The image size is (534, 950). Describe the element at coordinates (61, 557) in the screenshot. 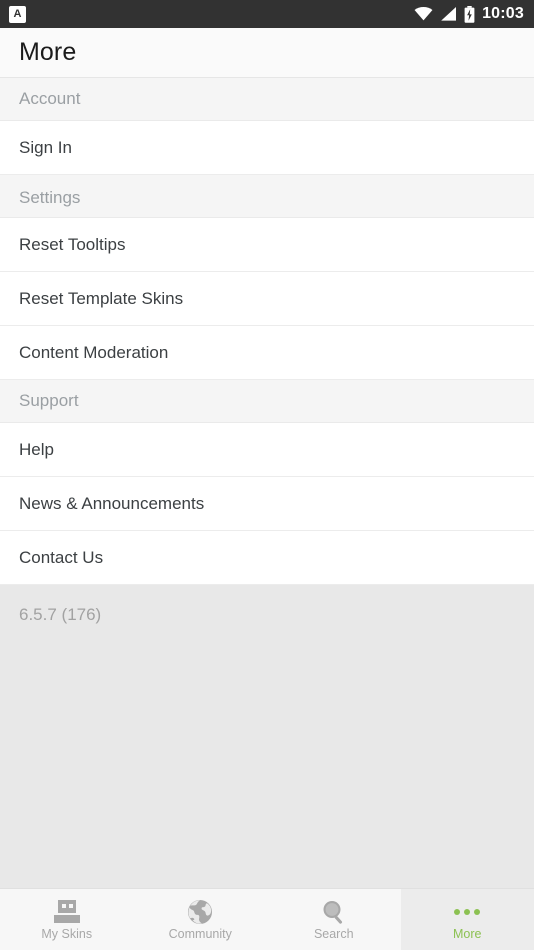

I see `list-item-label: Contact Us` at that location.